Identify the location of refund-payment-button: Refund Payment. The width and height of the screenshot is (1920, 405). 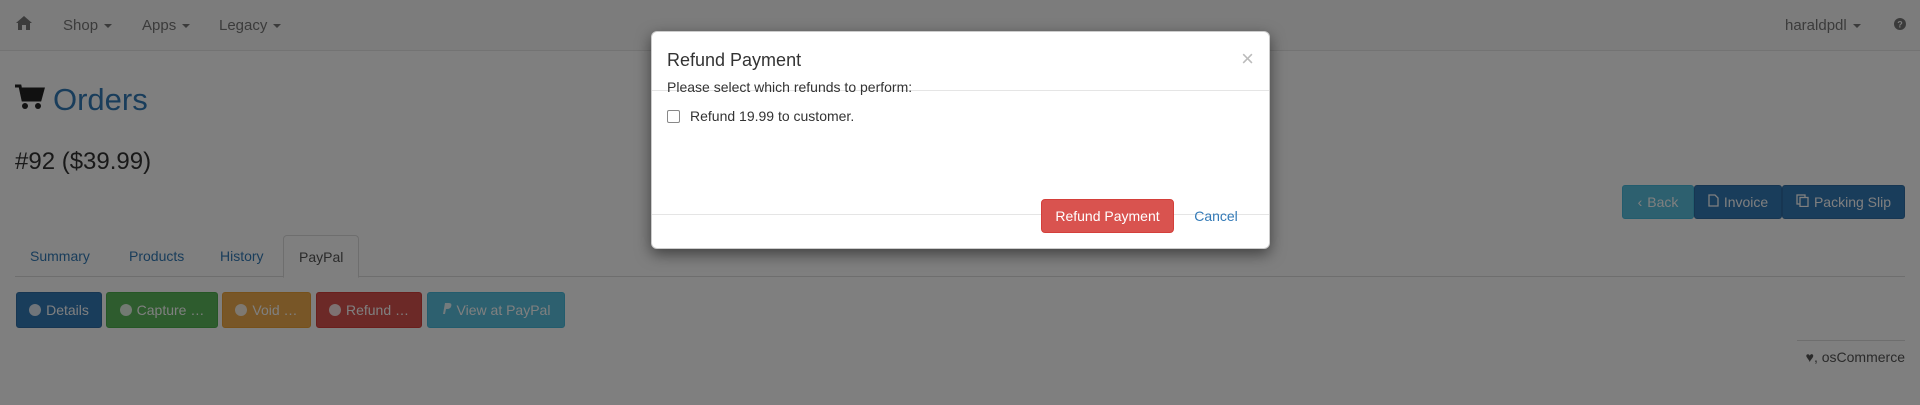
(1107, 216).